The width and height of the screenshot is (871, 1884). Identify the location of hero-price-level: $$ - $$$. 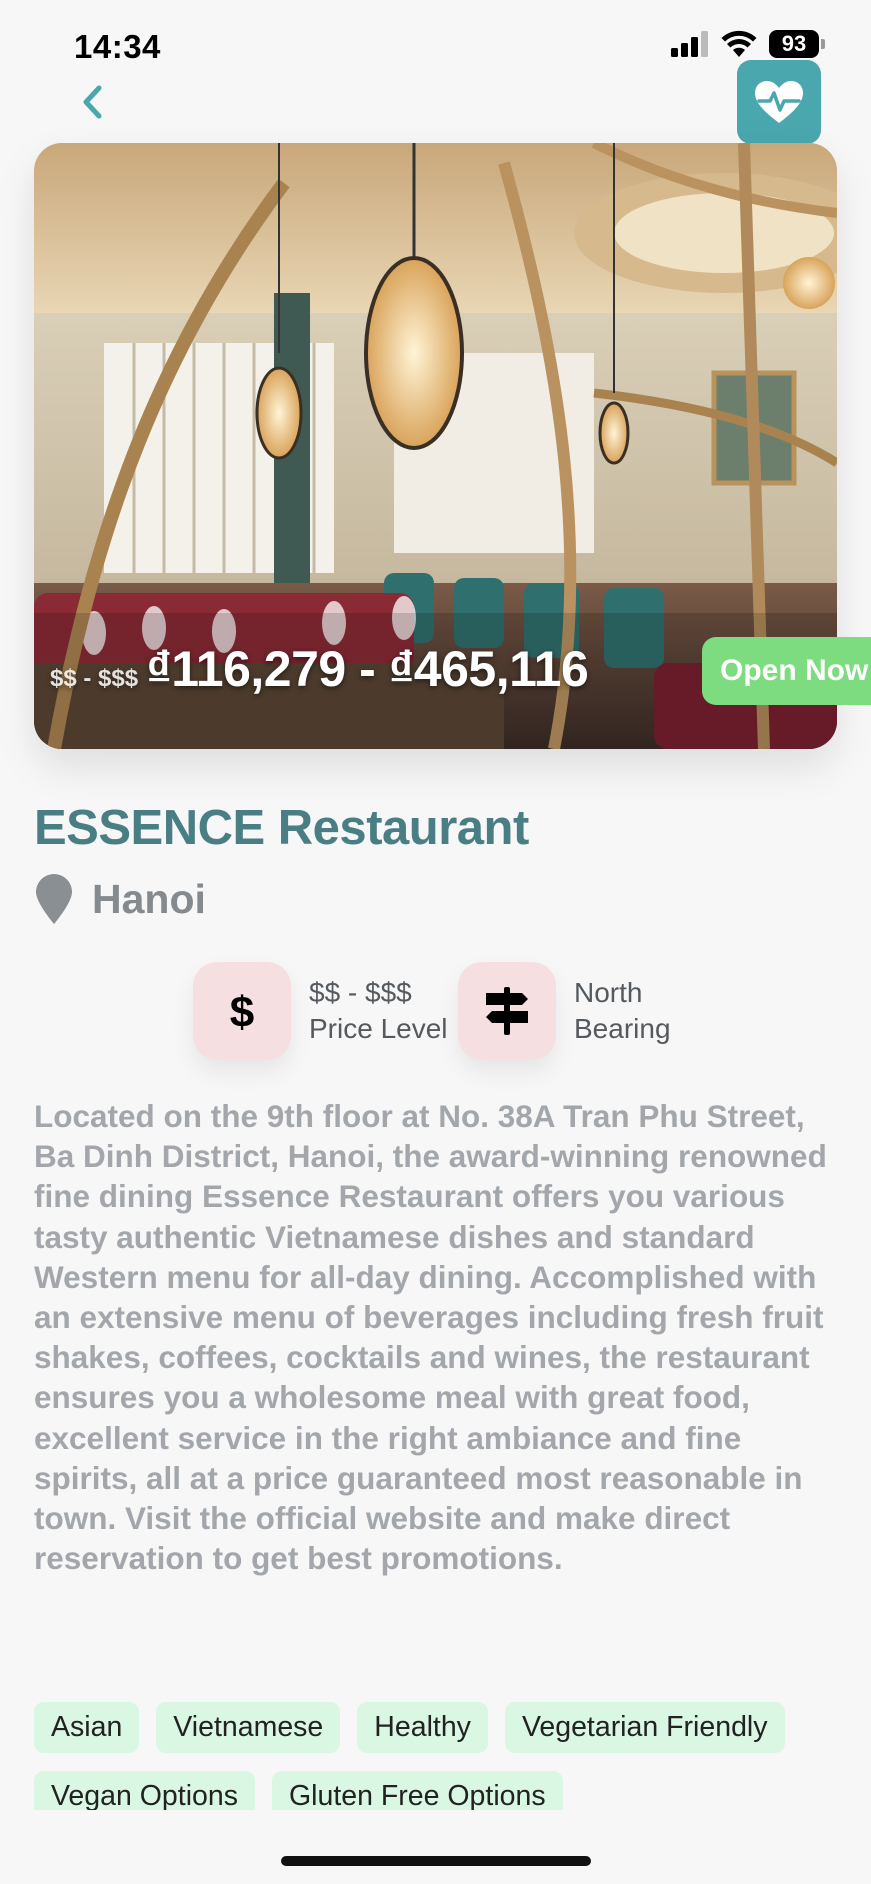
(94, 678).